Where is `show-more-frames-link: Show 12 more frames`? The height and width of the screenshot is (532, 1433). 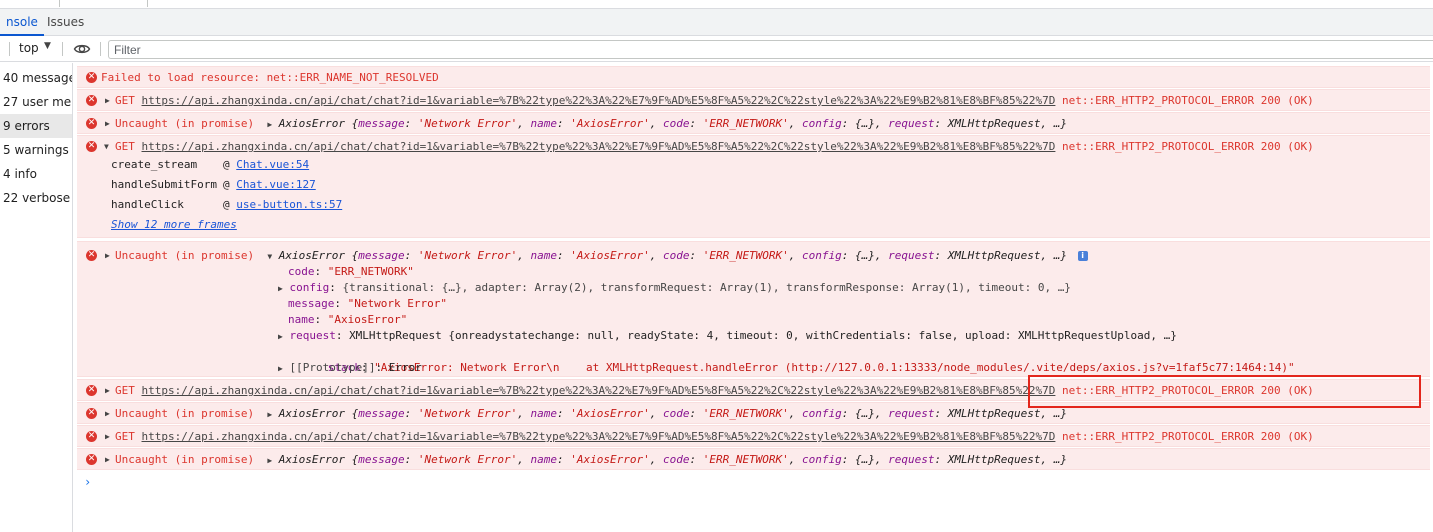
show-more-frames-link: Show 12 more frames is located at coordinates (174, 225).